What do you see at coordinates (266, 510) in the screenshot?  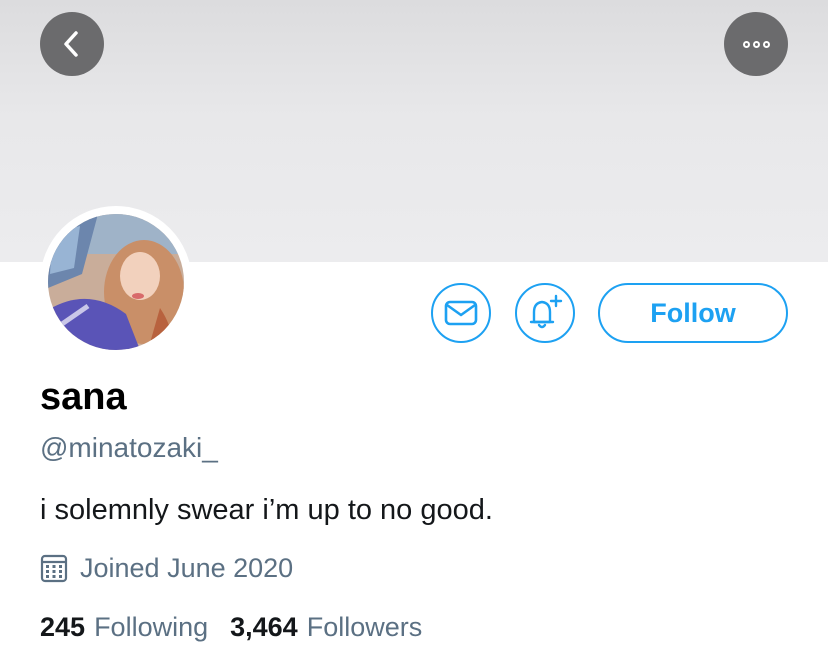 I see `profile-bio: i solemnly swear i’m up to no good.` at bounding box center [266, 510].